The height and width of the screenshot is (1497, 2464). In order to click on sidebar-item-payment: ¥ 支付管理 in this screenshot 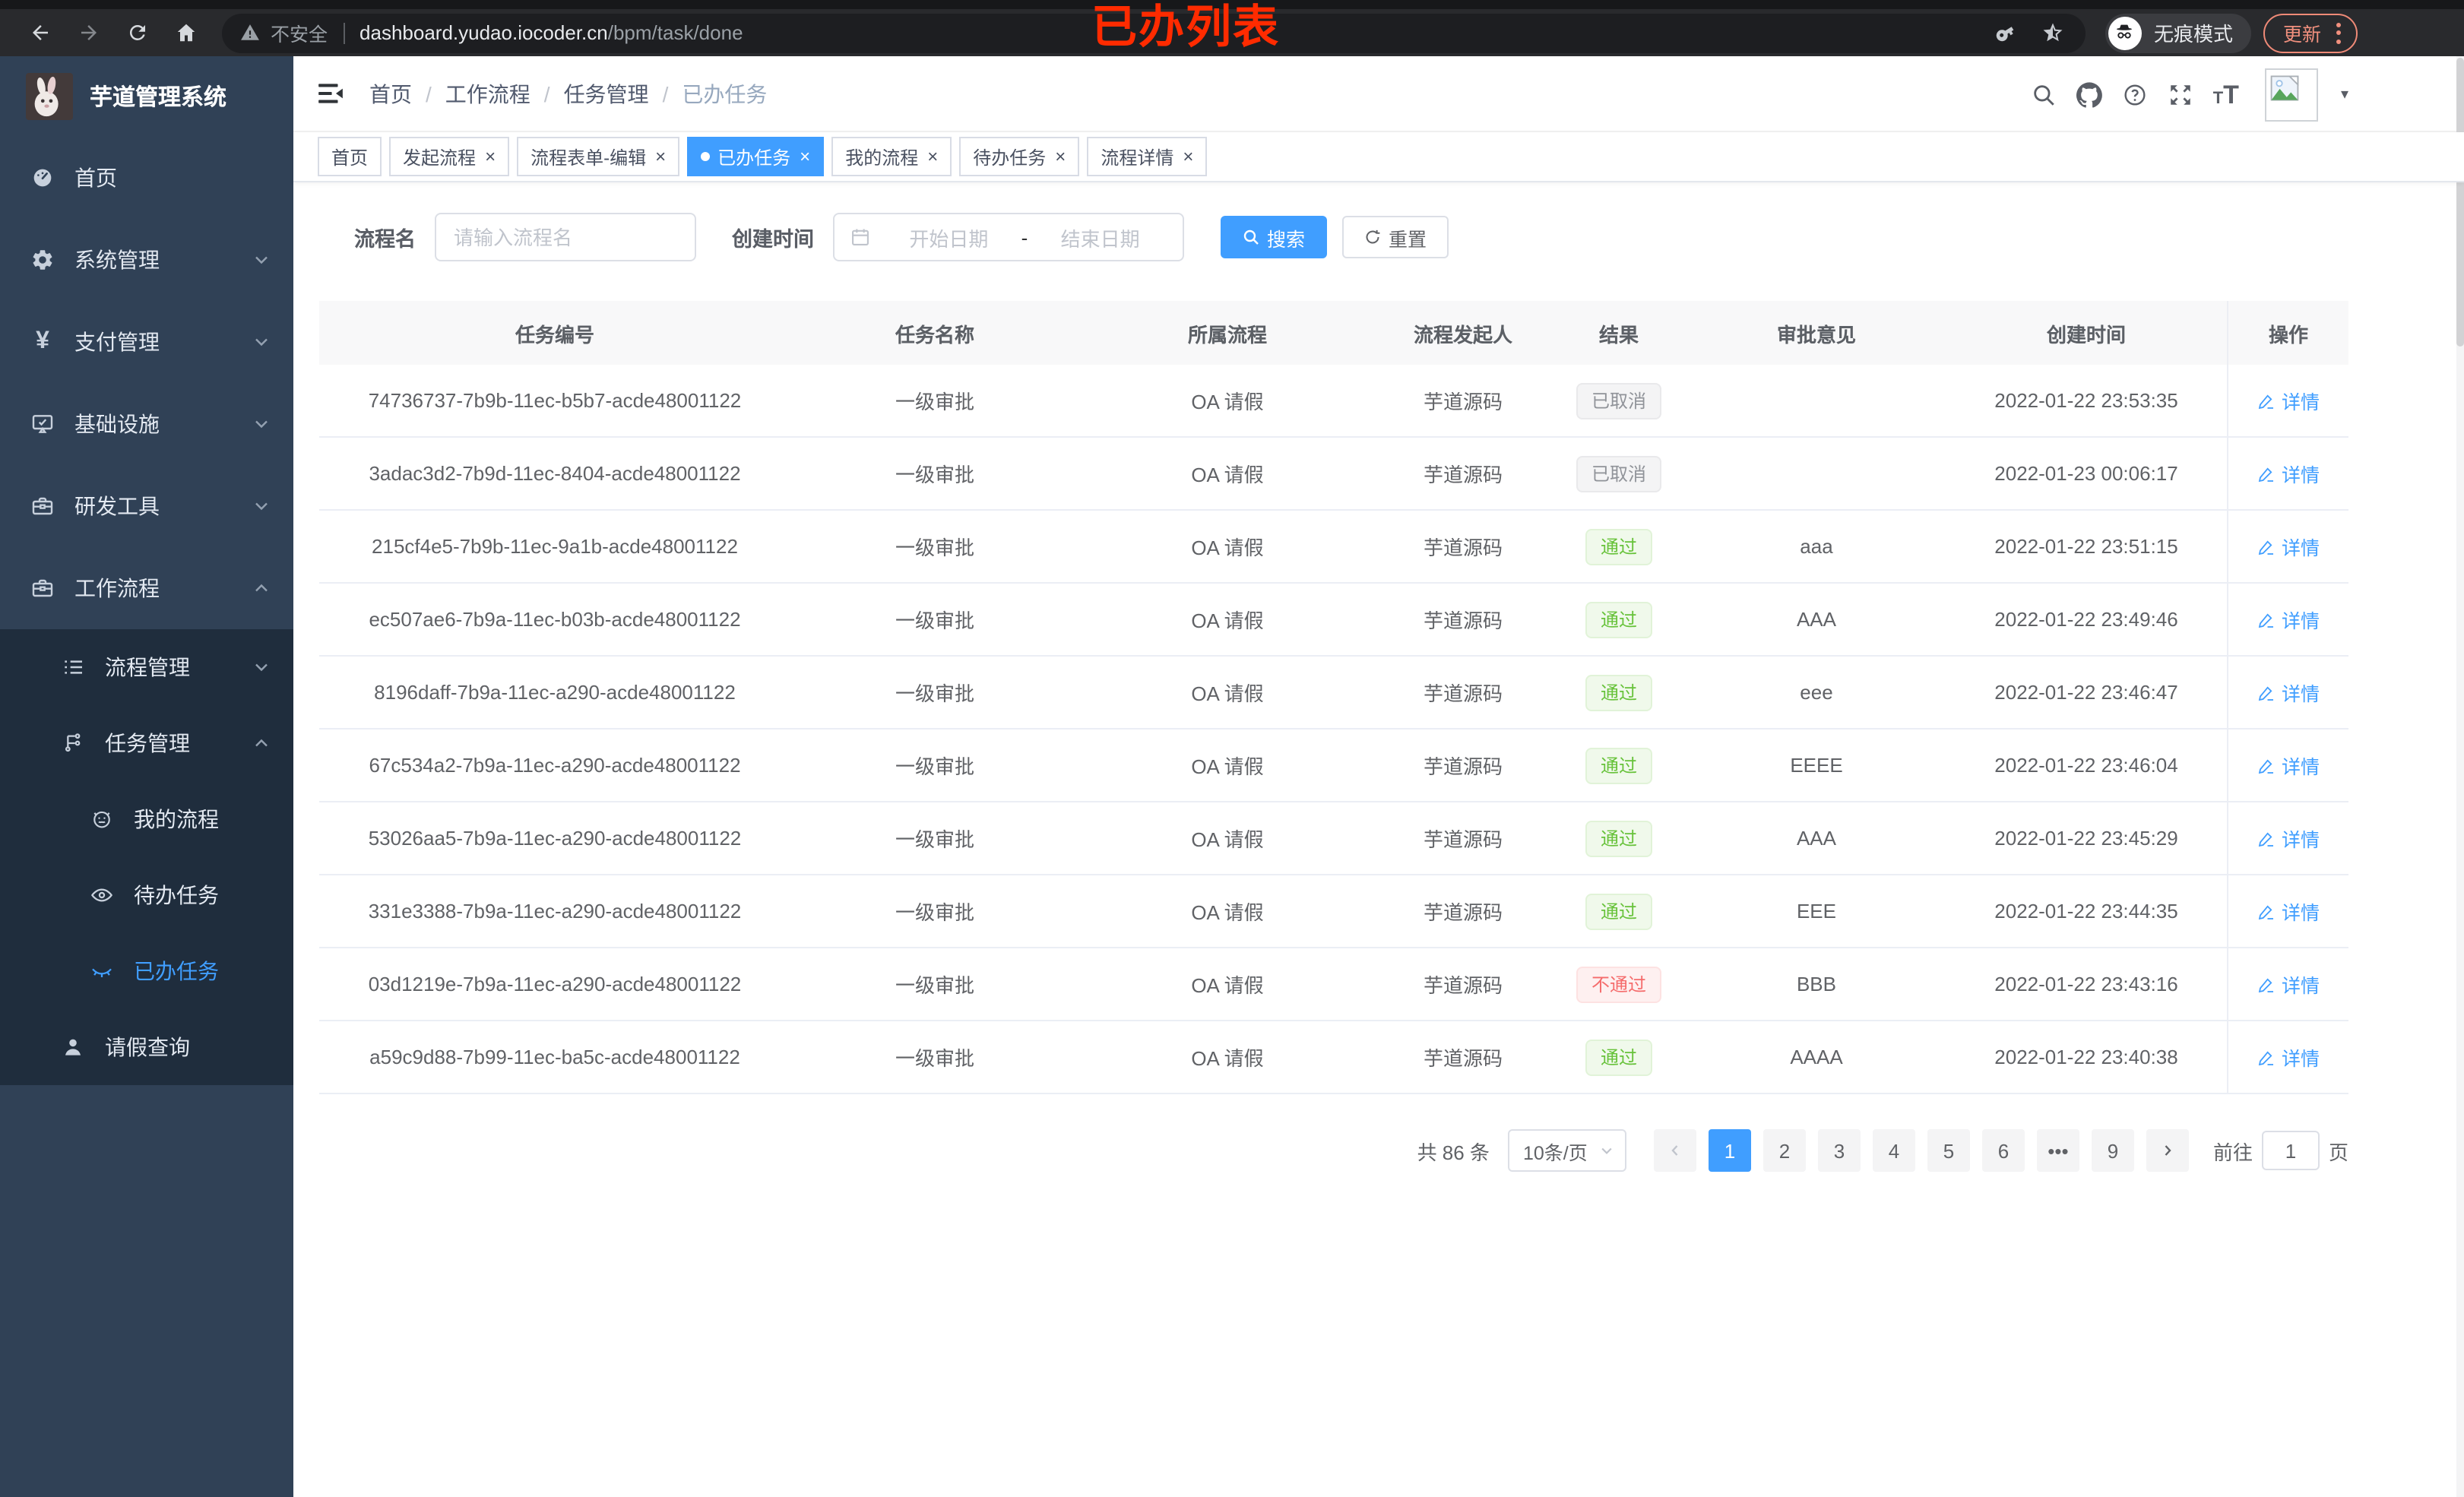, I will do `click(146, 342)`.